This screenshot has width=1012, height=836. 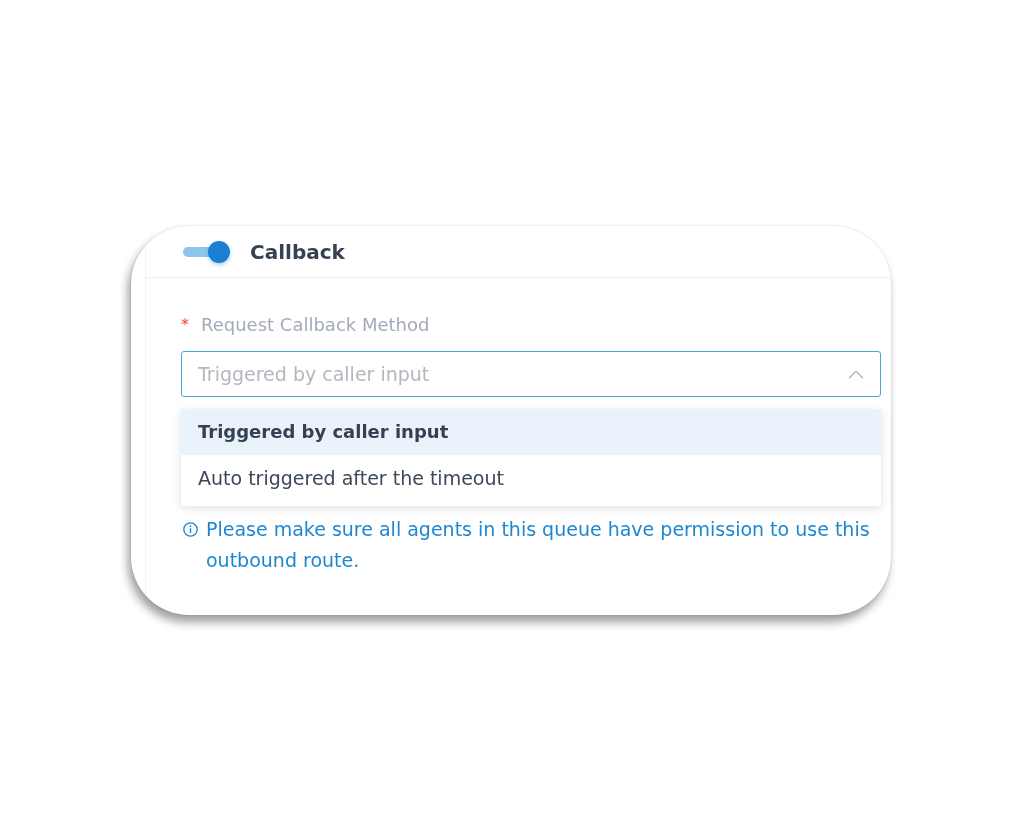 What do you see at coordinates (531, 432) in the screenshot?
I see `dropdown-option: Triggered by caller input` at bounding box center [531, 432].